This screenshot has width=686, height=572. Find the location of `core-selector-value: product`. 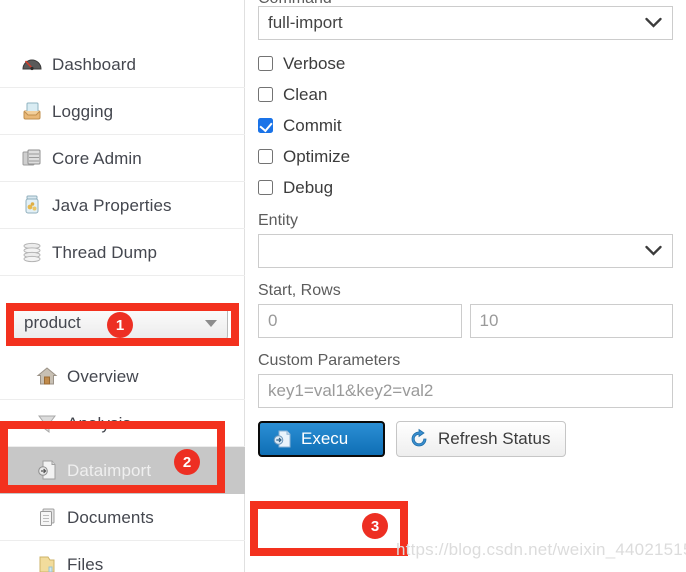

core-selector-value: product is located at coordinates (52, 322).